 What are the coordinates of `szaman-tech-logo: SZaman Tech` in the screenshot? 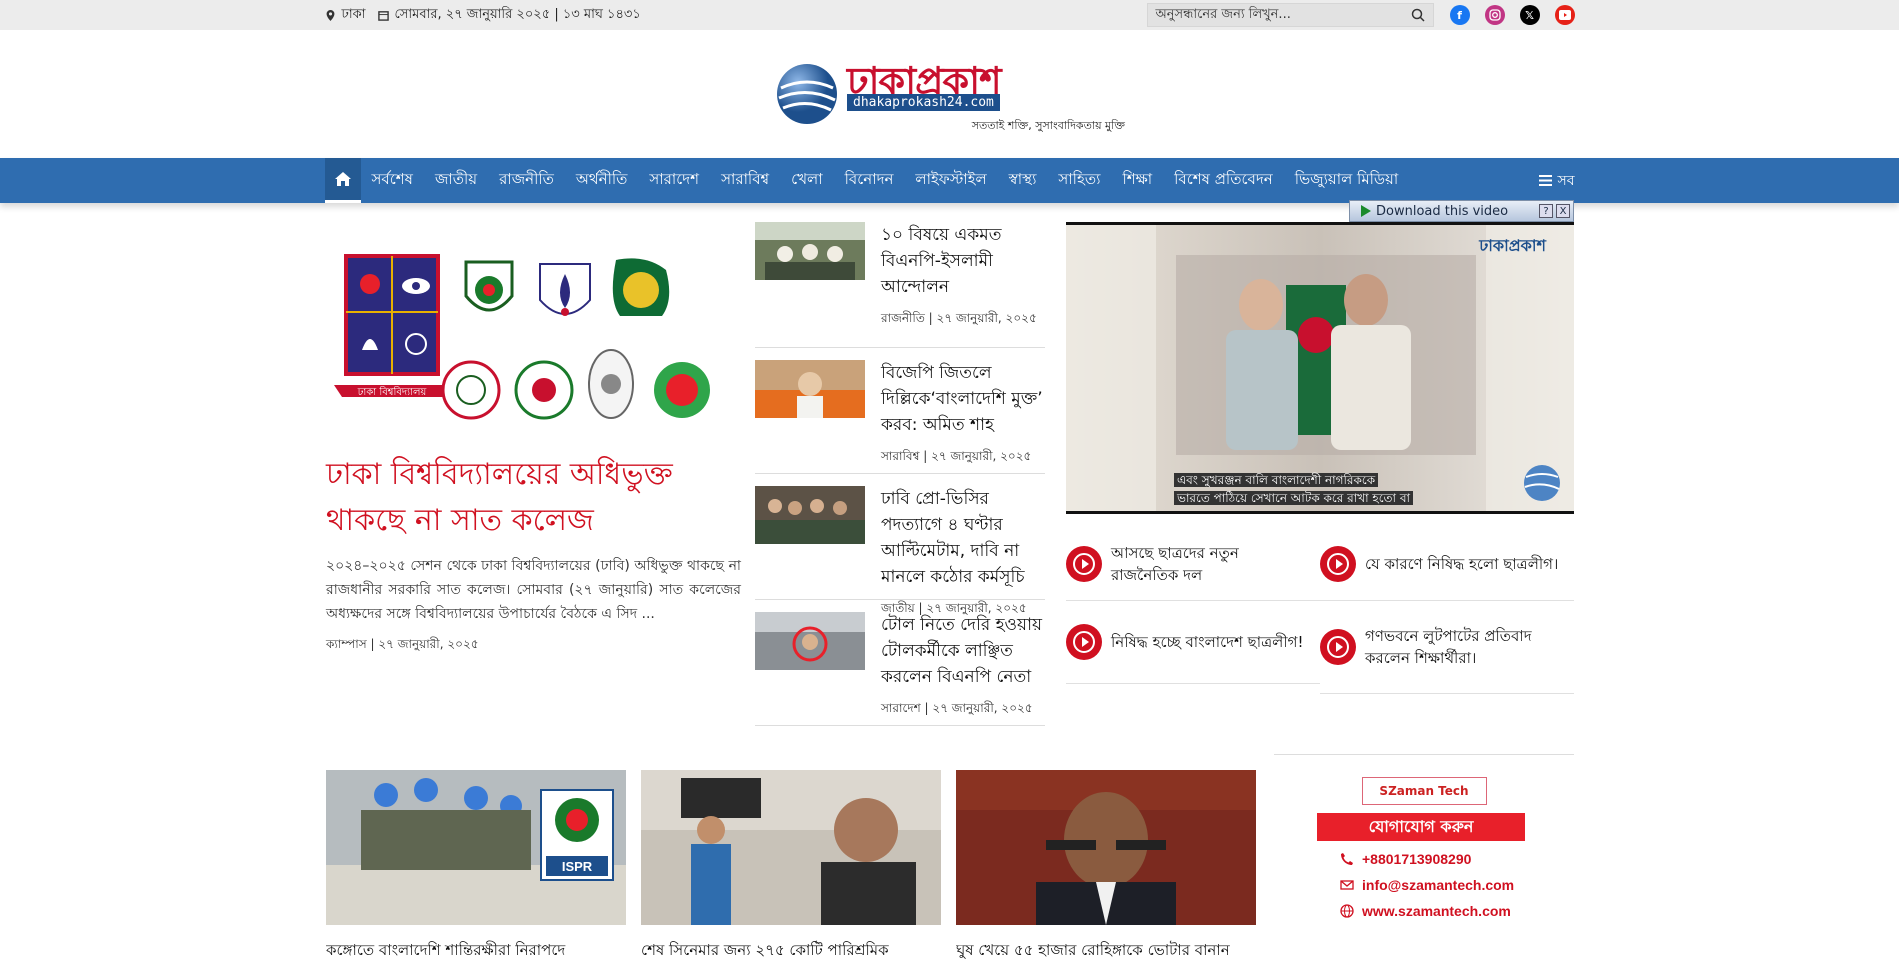 It's located at (1424, 791).